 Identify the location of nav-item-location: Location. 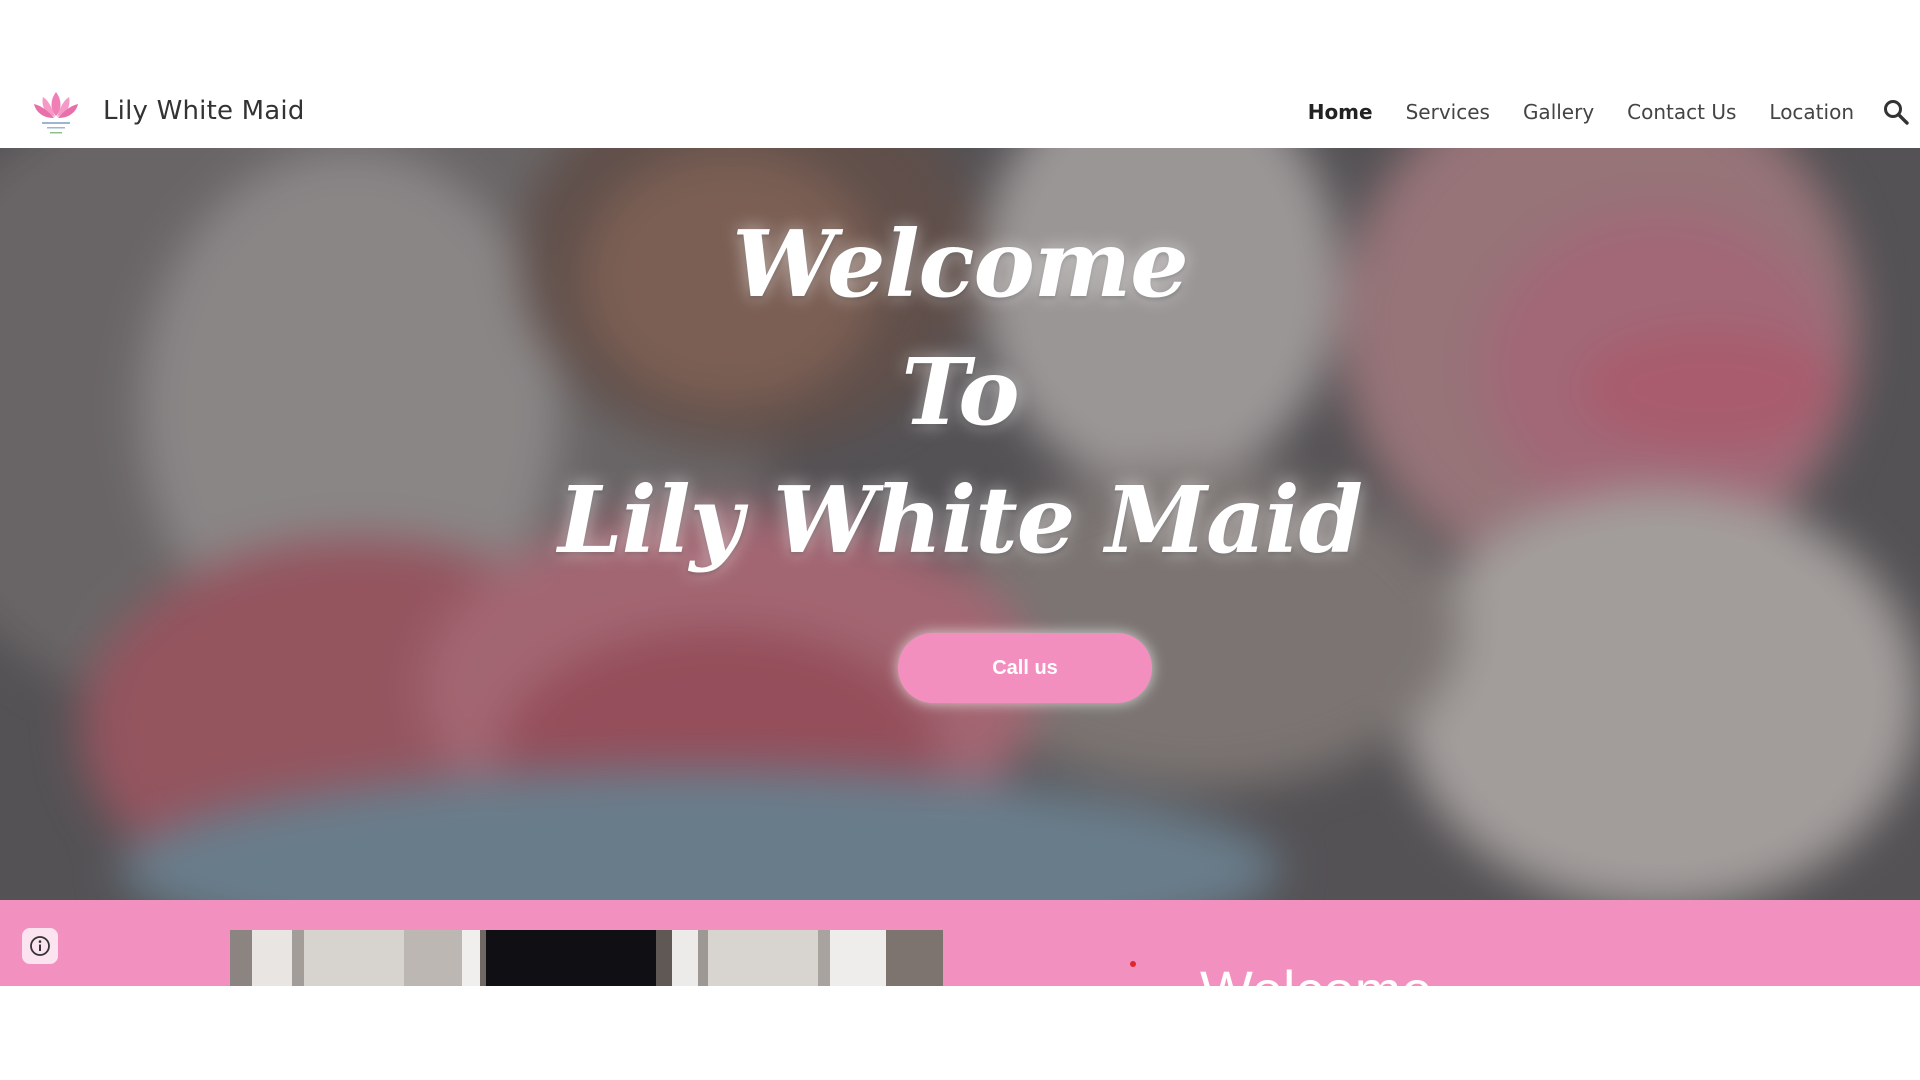
(1811, 112).